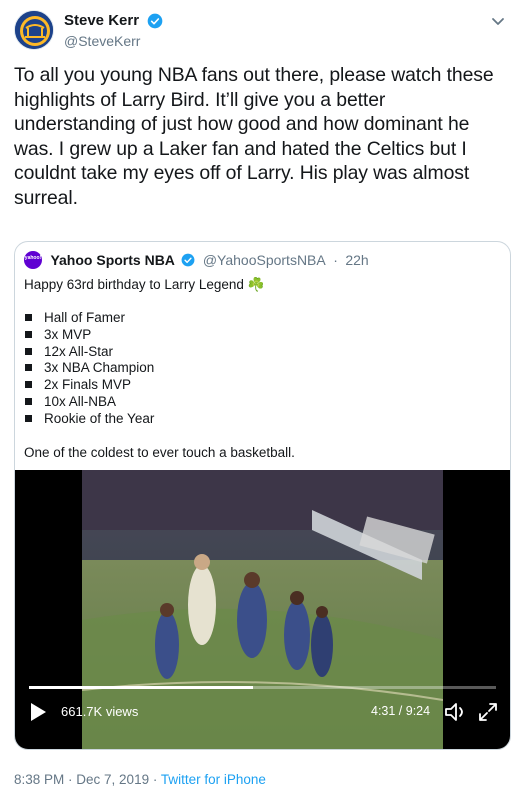  I want to click on tweet-header: Steve Kerr @SteveKerr, so click(262, 32).